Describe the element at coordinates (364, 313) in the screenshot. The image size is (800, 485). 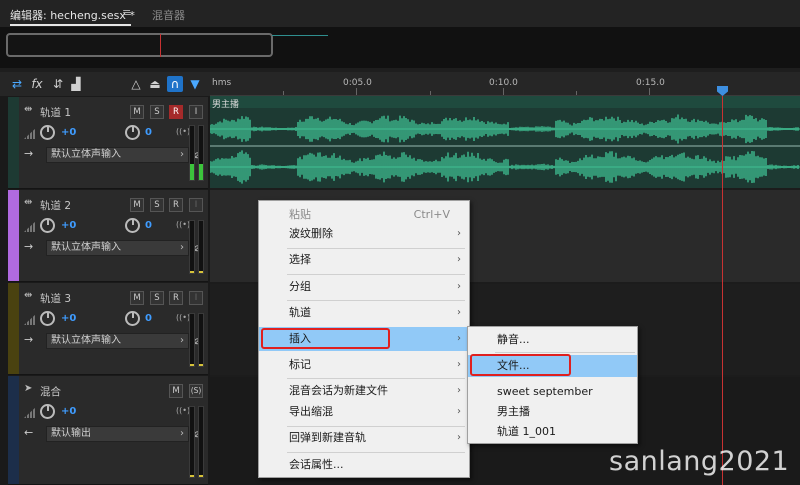
I see `menu-item-track: 轨道 ›` at that location.